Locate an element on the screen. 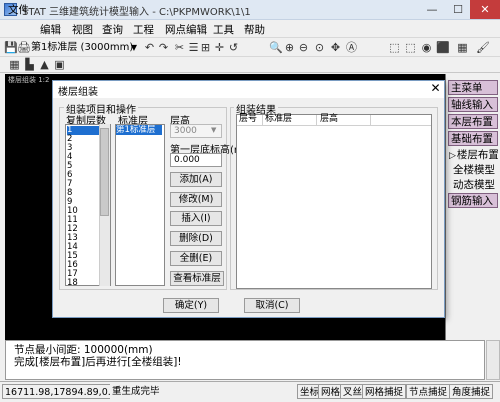 The image size is (500, 402). zoom-in-icon: ⊕ is located at coordinates (289, 47).